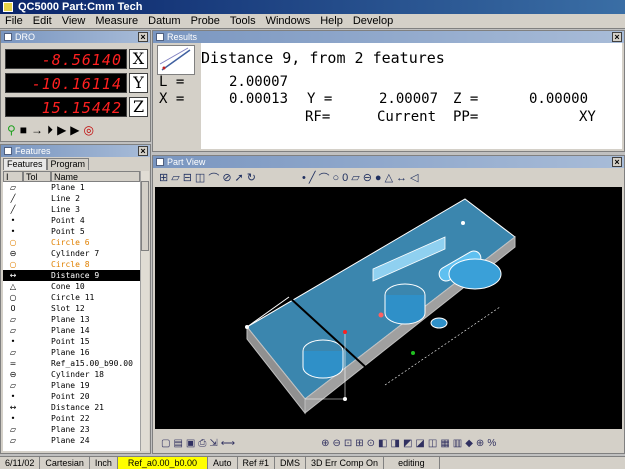  What do you see at coordinates (213, 178) in the screenshot?
I see `sweep-view-icon: ⌒` at bounding box center [213, 178].